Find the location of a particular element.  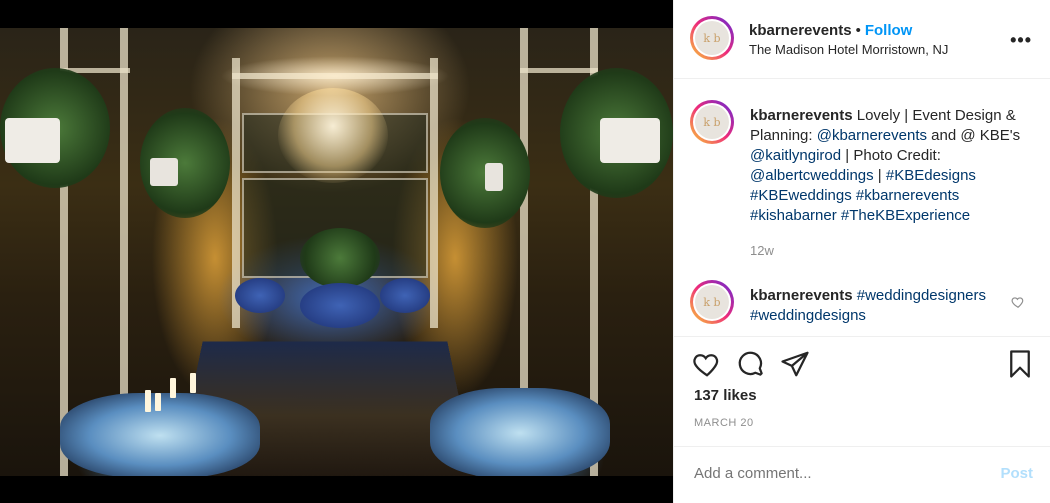

hashtag-link: #KBEweddings is located at coordinates (801, 195).